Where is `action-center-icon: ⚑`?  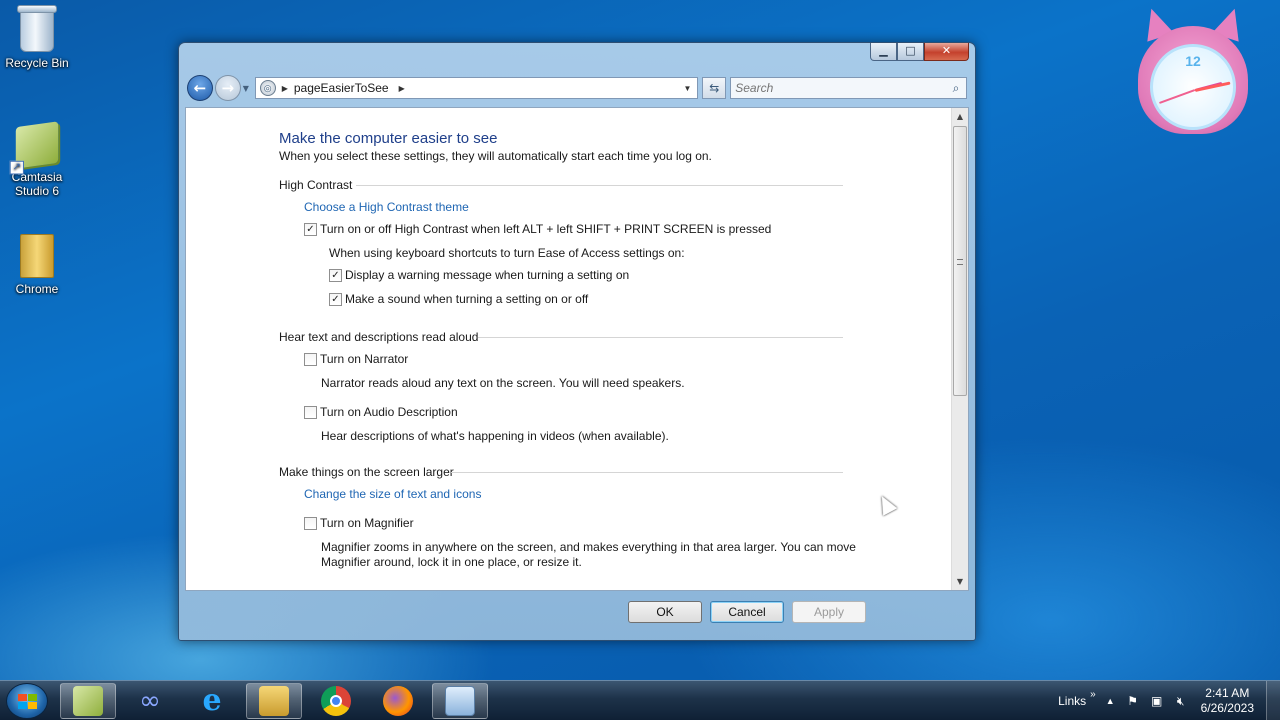
action-center-icon: ⚑ is located at coordinates (1133, 701).